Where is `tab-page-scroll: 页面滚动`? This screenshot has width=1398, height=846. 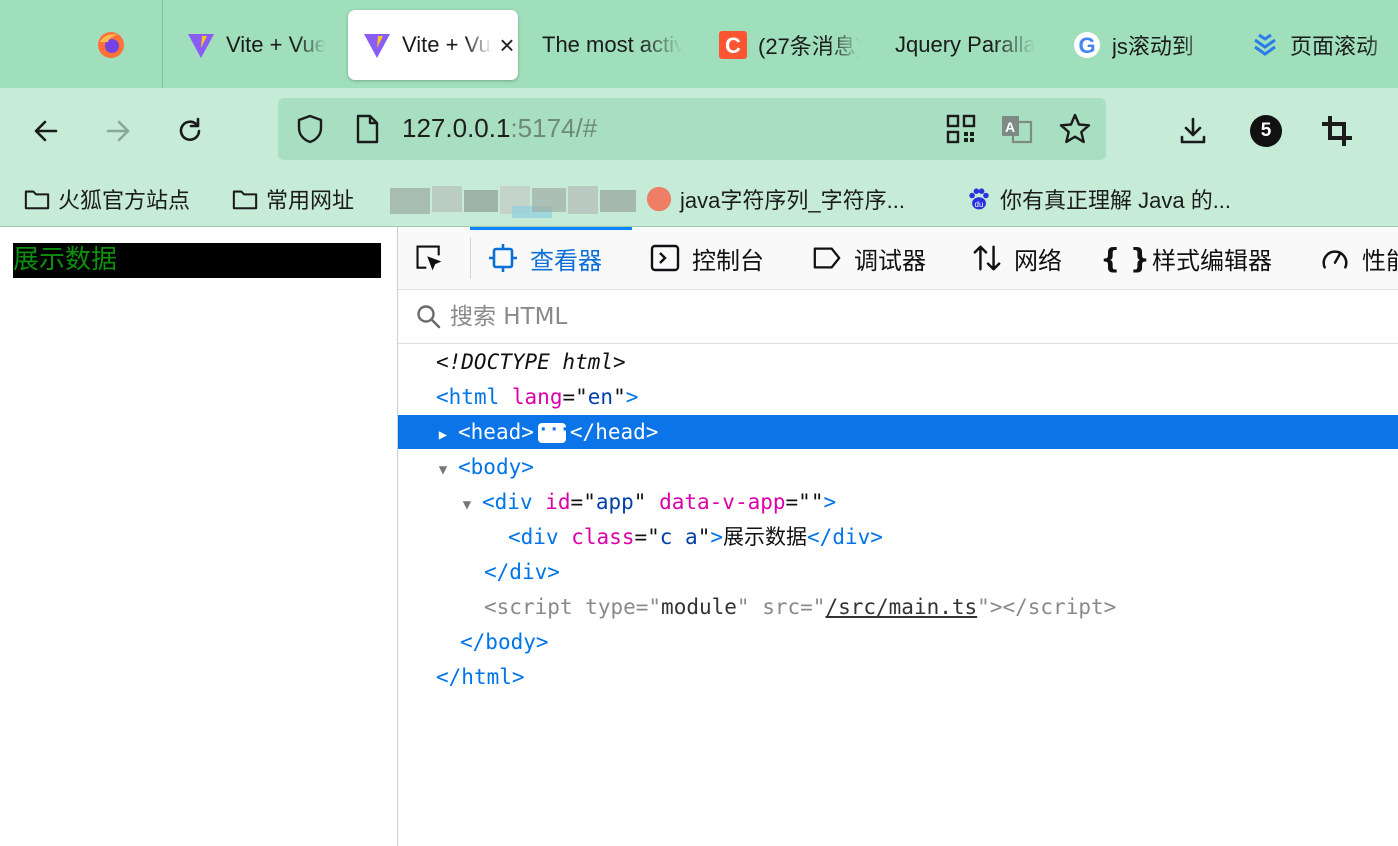 tab-page-scroll: 页面滚动 is located at coordinates (1324, 45).